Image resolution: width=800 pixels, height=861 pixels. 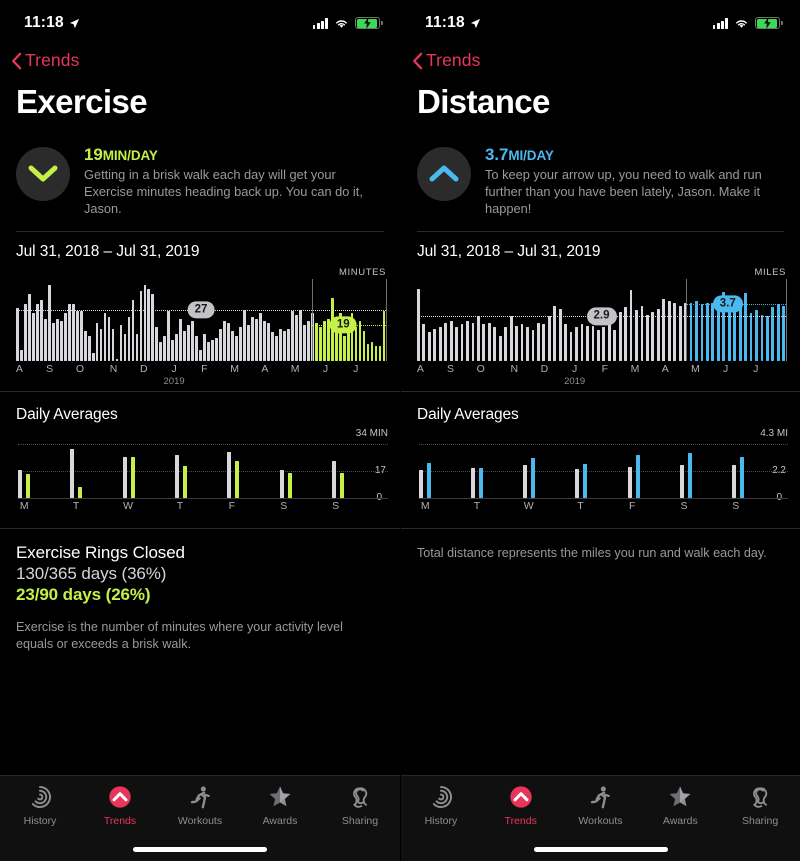 I want to click on chart-plot-area: 27 19, so click(x=201, y=319).